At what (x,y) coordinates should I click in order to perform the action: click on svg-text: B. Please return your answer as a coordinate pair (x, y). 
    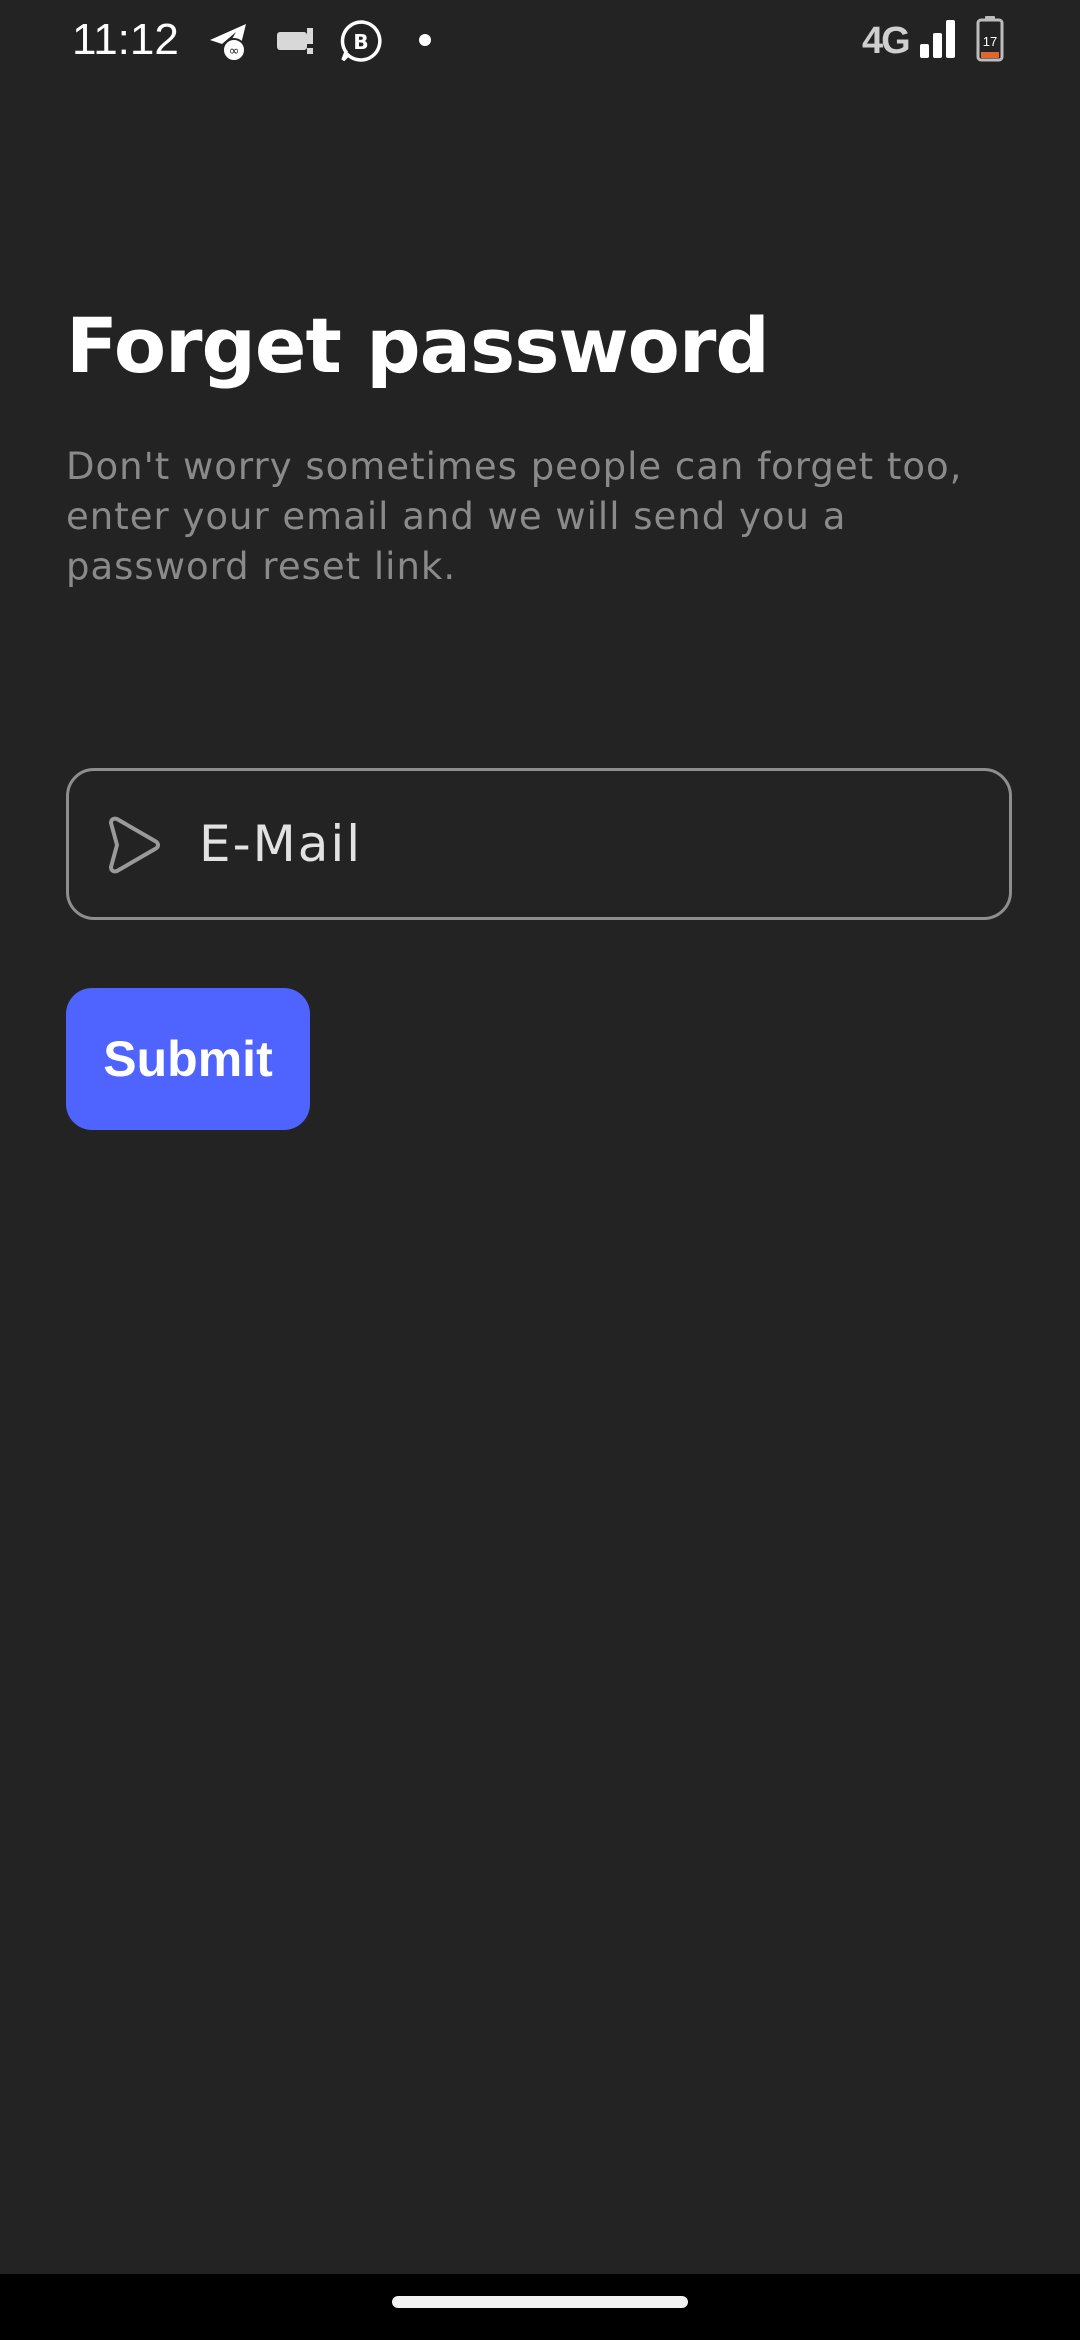
    Looking at the image, I should click on (360, 42).